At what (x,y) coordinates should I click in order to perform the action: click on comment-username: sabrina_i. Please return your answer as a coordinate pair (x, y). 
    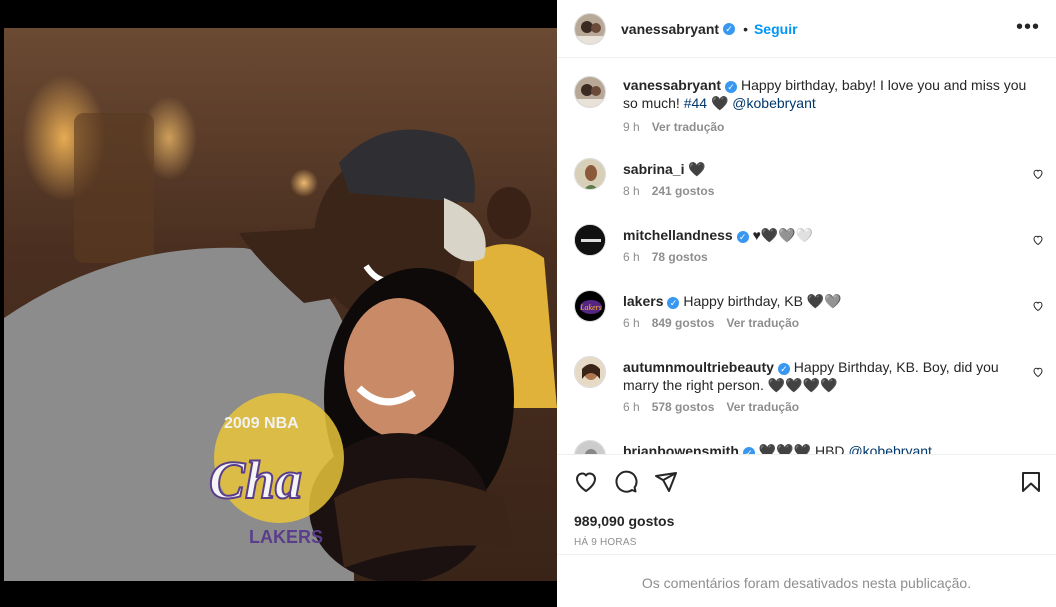
    Looking at the image, I should click on (653, 169).